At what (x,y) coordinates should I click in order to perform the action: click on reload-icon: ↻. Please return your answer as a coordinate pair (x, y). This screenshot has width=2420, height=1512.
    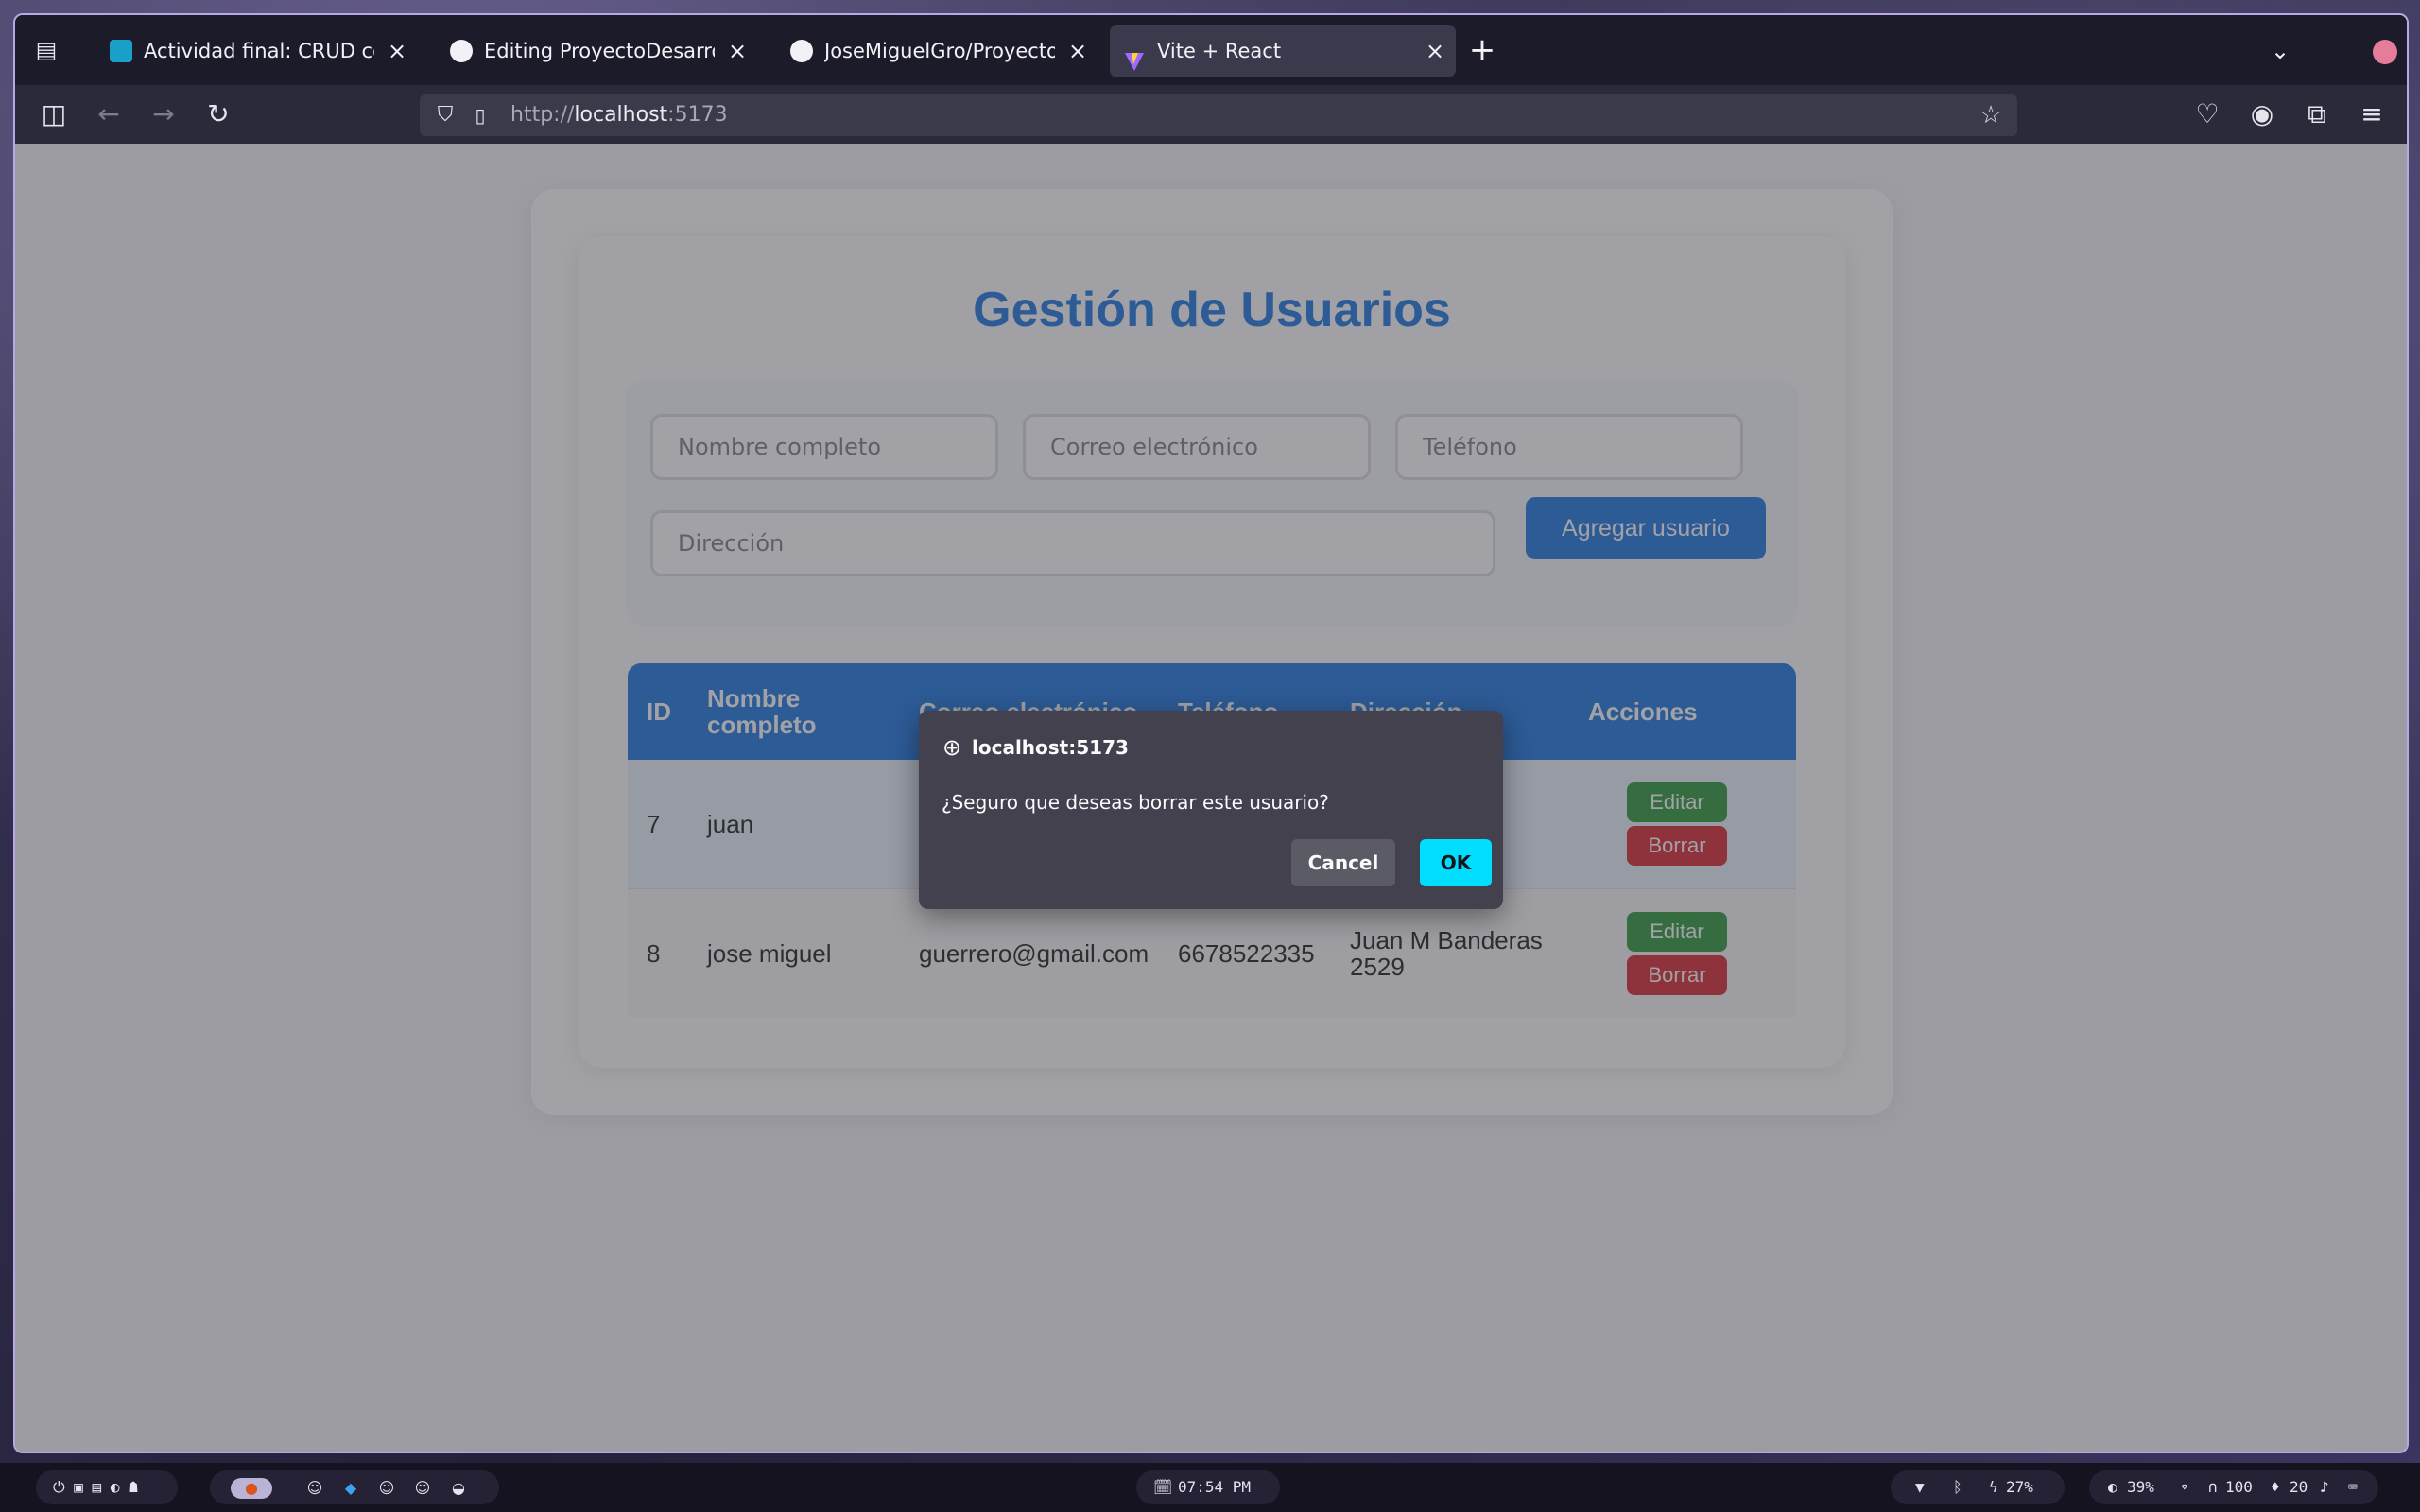
    Looking at the image, I should click on (218, 114).